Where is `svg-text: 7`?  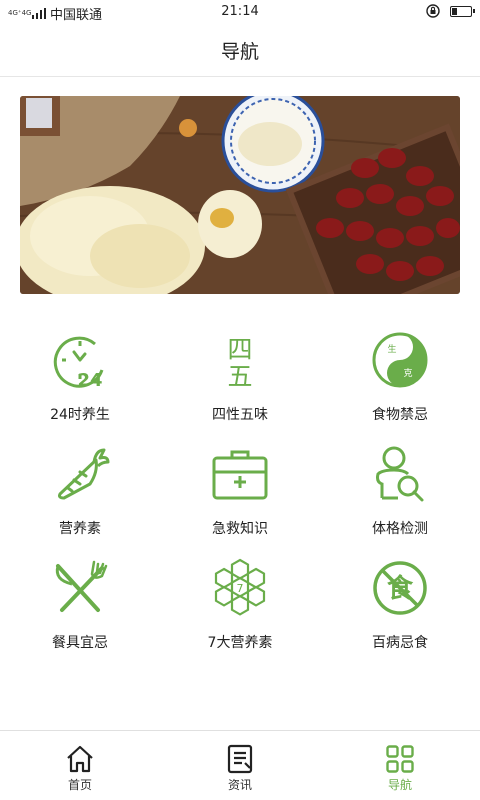
svg-text: 7 is located at coordinates (240, 588).